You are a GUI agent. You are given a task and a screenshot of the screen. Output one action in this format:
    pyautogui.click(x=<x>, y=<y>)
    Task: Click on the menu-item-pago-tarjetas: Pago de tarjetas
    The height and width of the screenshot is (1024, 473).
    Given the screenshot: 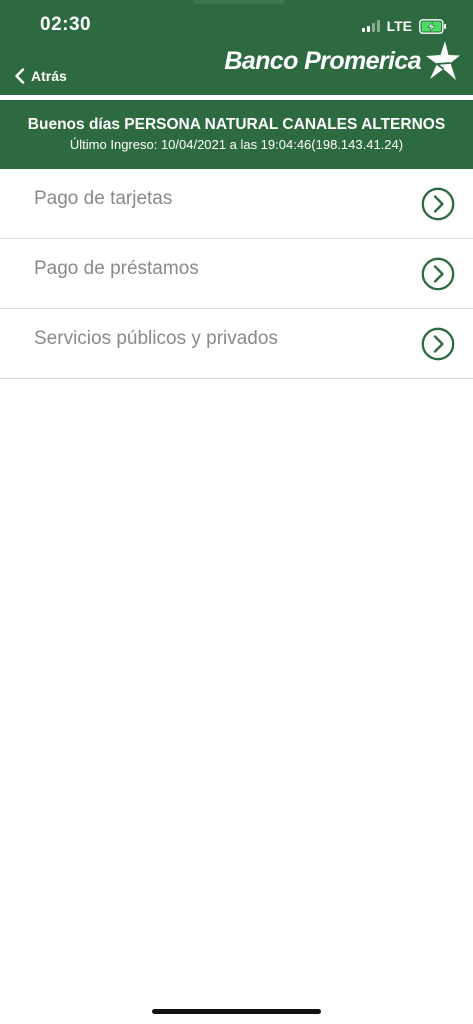 What is the action you would take?
    pyautogui.click(x=236, y=204)
    